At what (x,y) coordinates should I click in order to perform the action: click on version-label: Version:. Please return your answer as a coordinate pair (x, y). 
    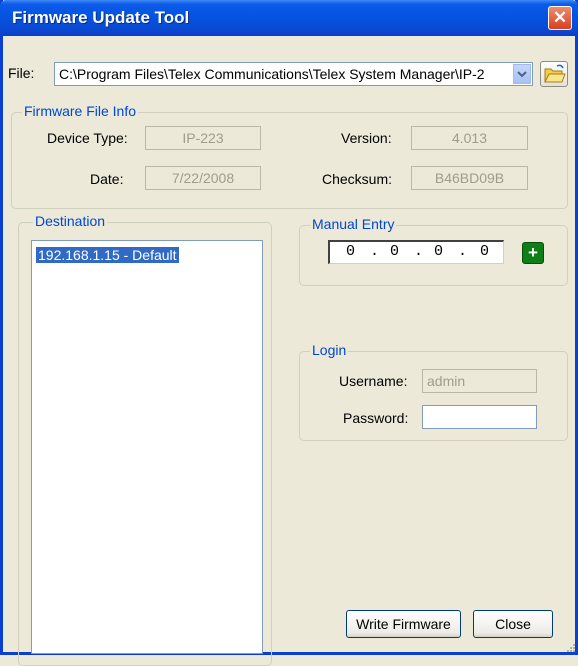
    Looking at the image, I should click on (366, 138).